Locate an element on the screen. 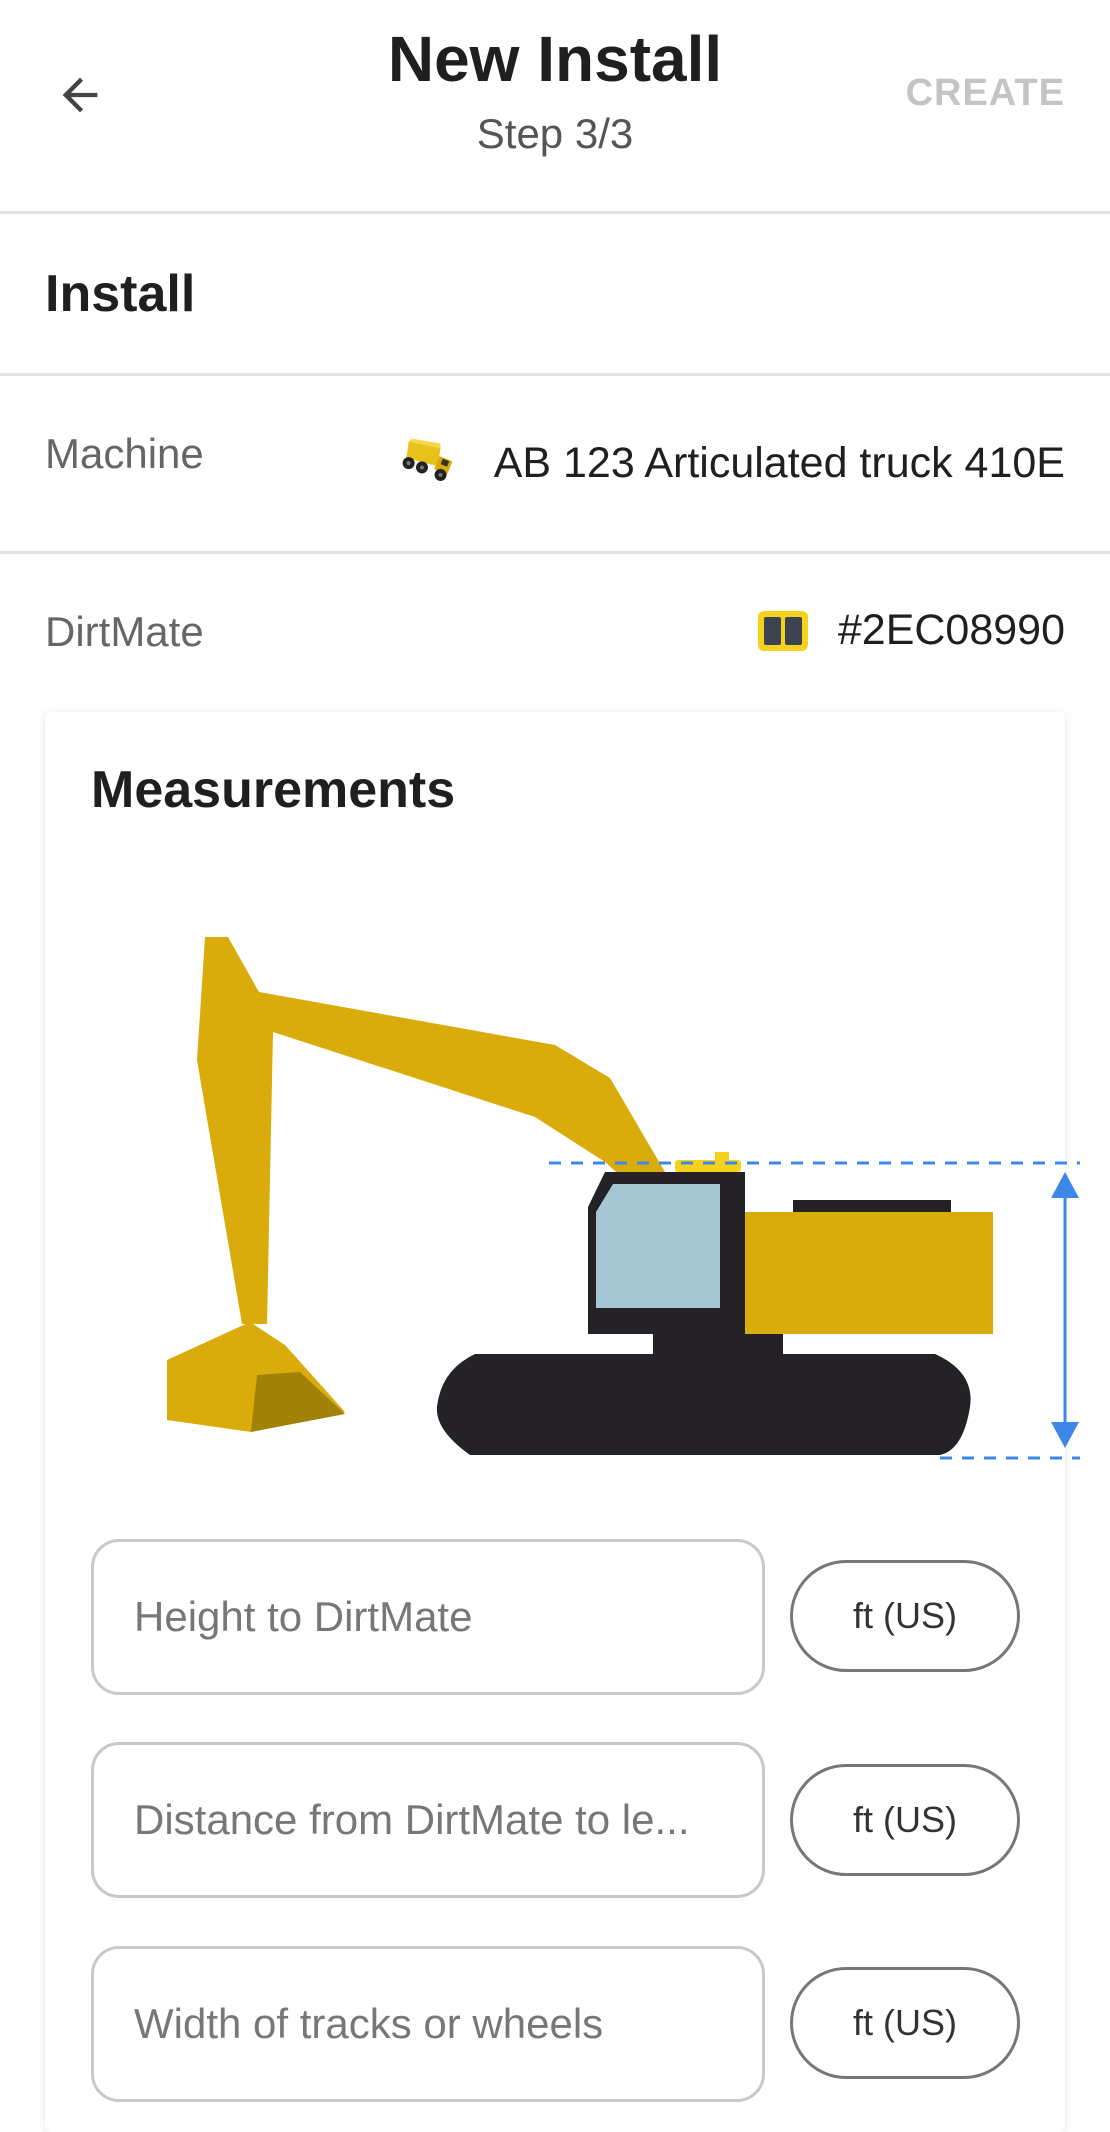 Image resolution: width=1110 pixels, height=2132 pixels. excavator-bucket-shadow is located at coordinates (298, 1402).